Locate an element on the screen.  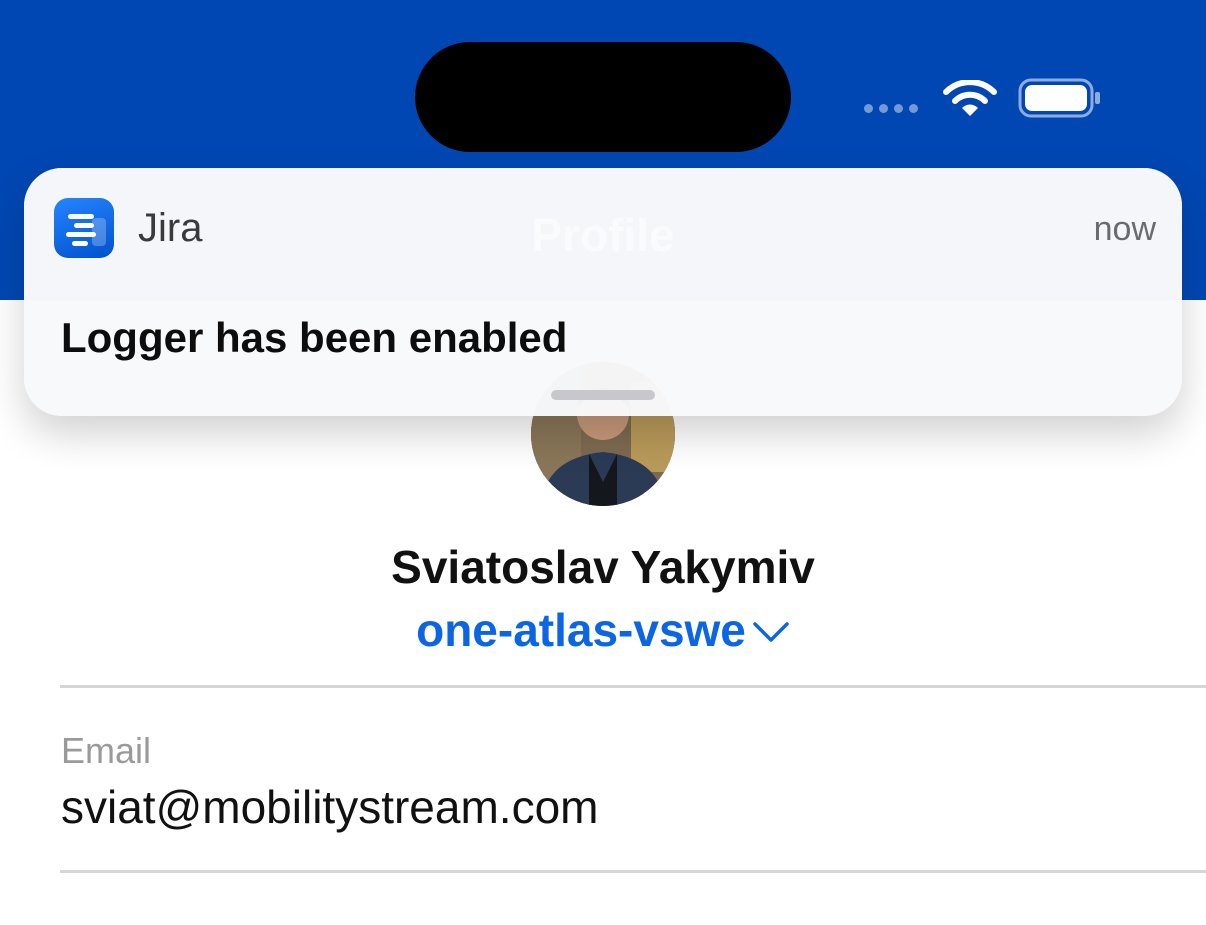
site-selector-label: one-atlas-vswe is located at coordinates (581, 630).